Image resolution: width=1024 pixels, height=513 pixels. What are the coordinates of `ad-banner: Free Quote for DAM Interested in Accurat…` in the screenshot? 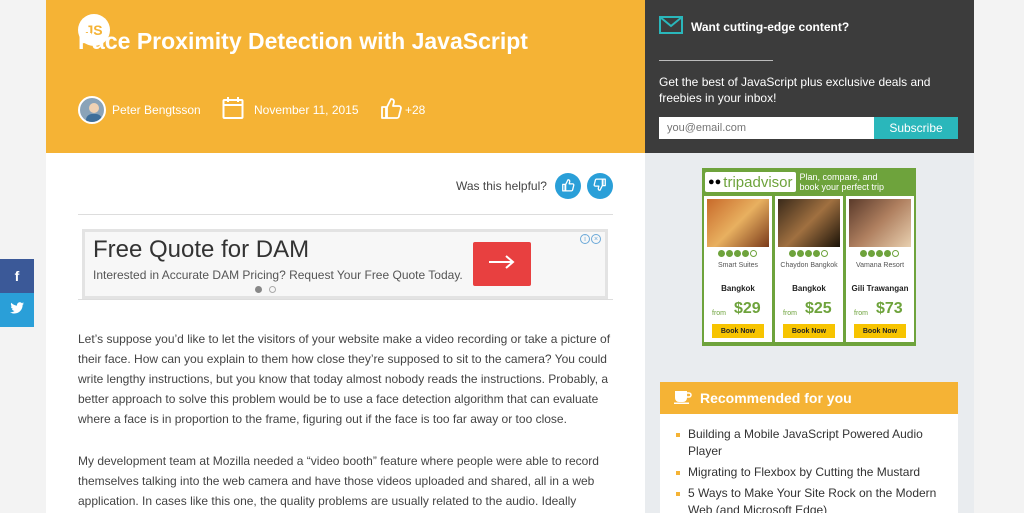 It's located at (345, 264).